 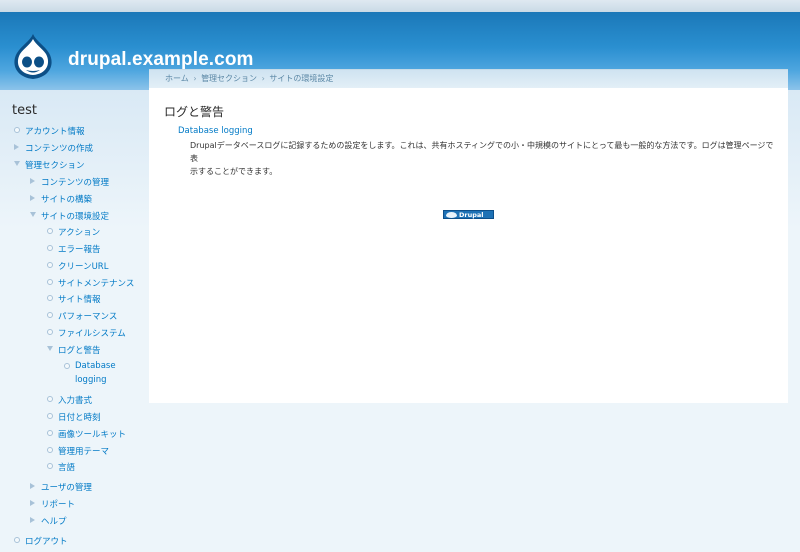 I want to click on sidebar-item-database-logging: Database, so click(x=90, y=368).